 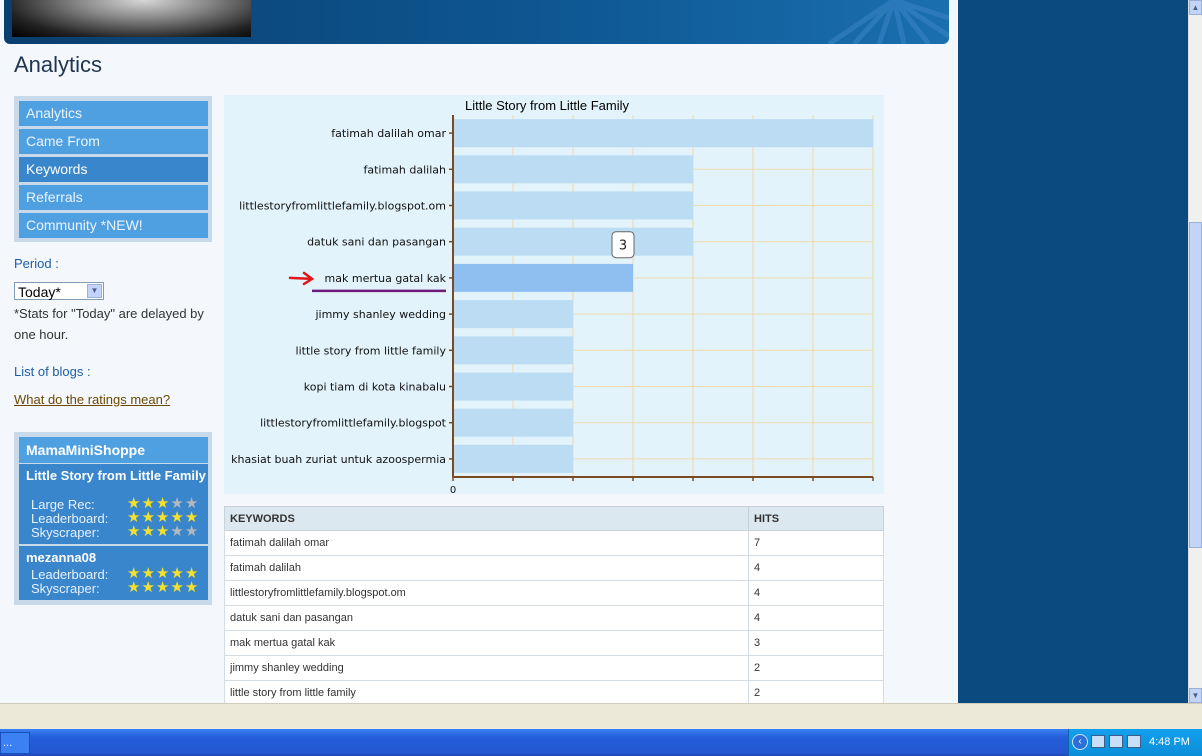 What do you see at coordinates (380, 314) in the screenshot?
I see `y-tick-label: jimmy shanley wedding` at bounding box center [380, 314].